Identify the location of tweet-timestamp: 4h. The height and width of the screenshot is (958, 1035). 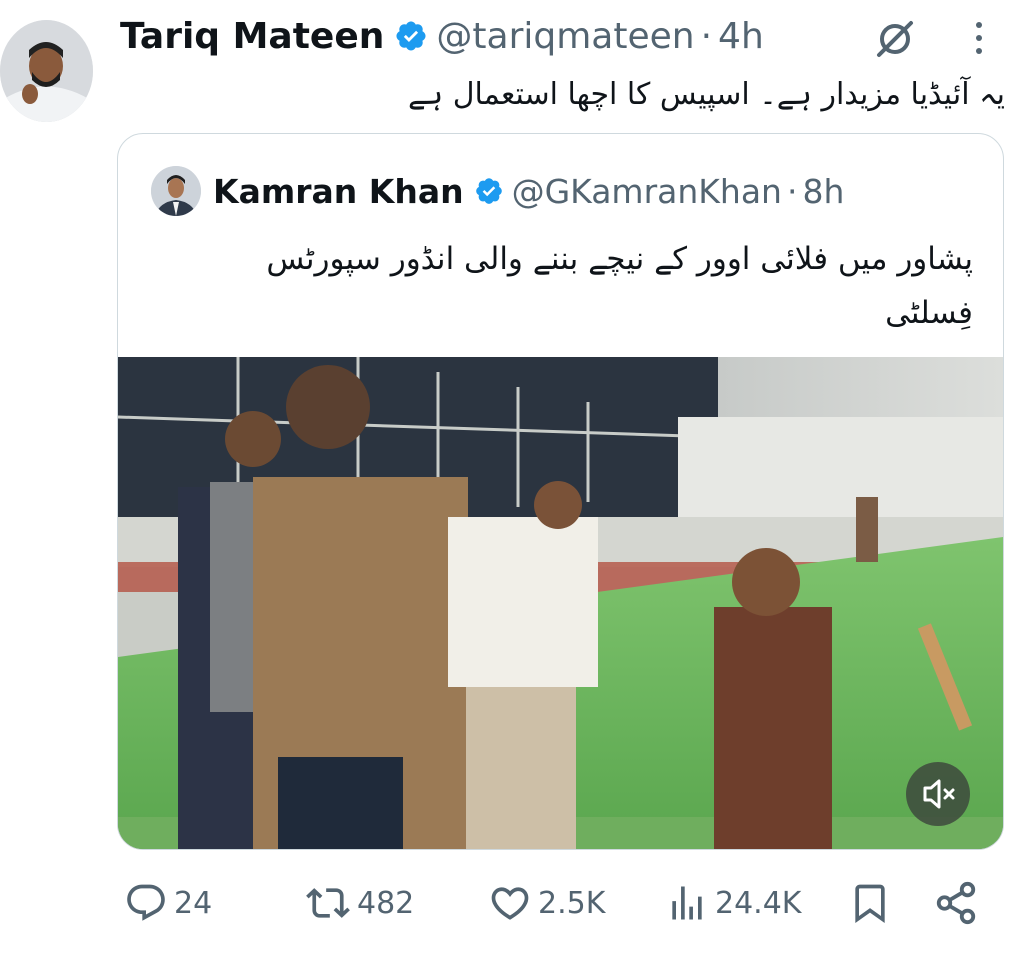
(741, 36).